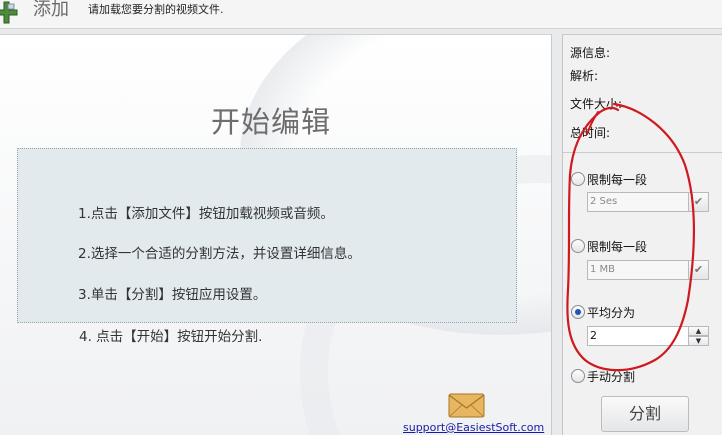 The height and width of the screenshot is (435, 722). Describe the element at coordinates (206, 214) in the screenshot. I see `instruction-step: 1.点击【添加文件】按钮加载视频或音频。` at that location.